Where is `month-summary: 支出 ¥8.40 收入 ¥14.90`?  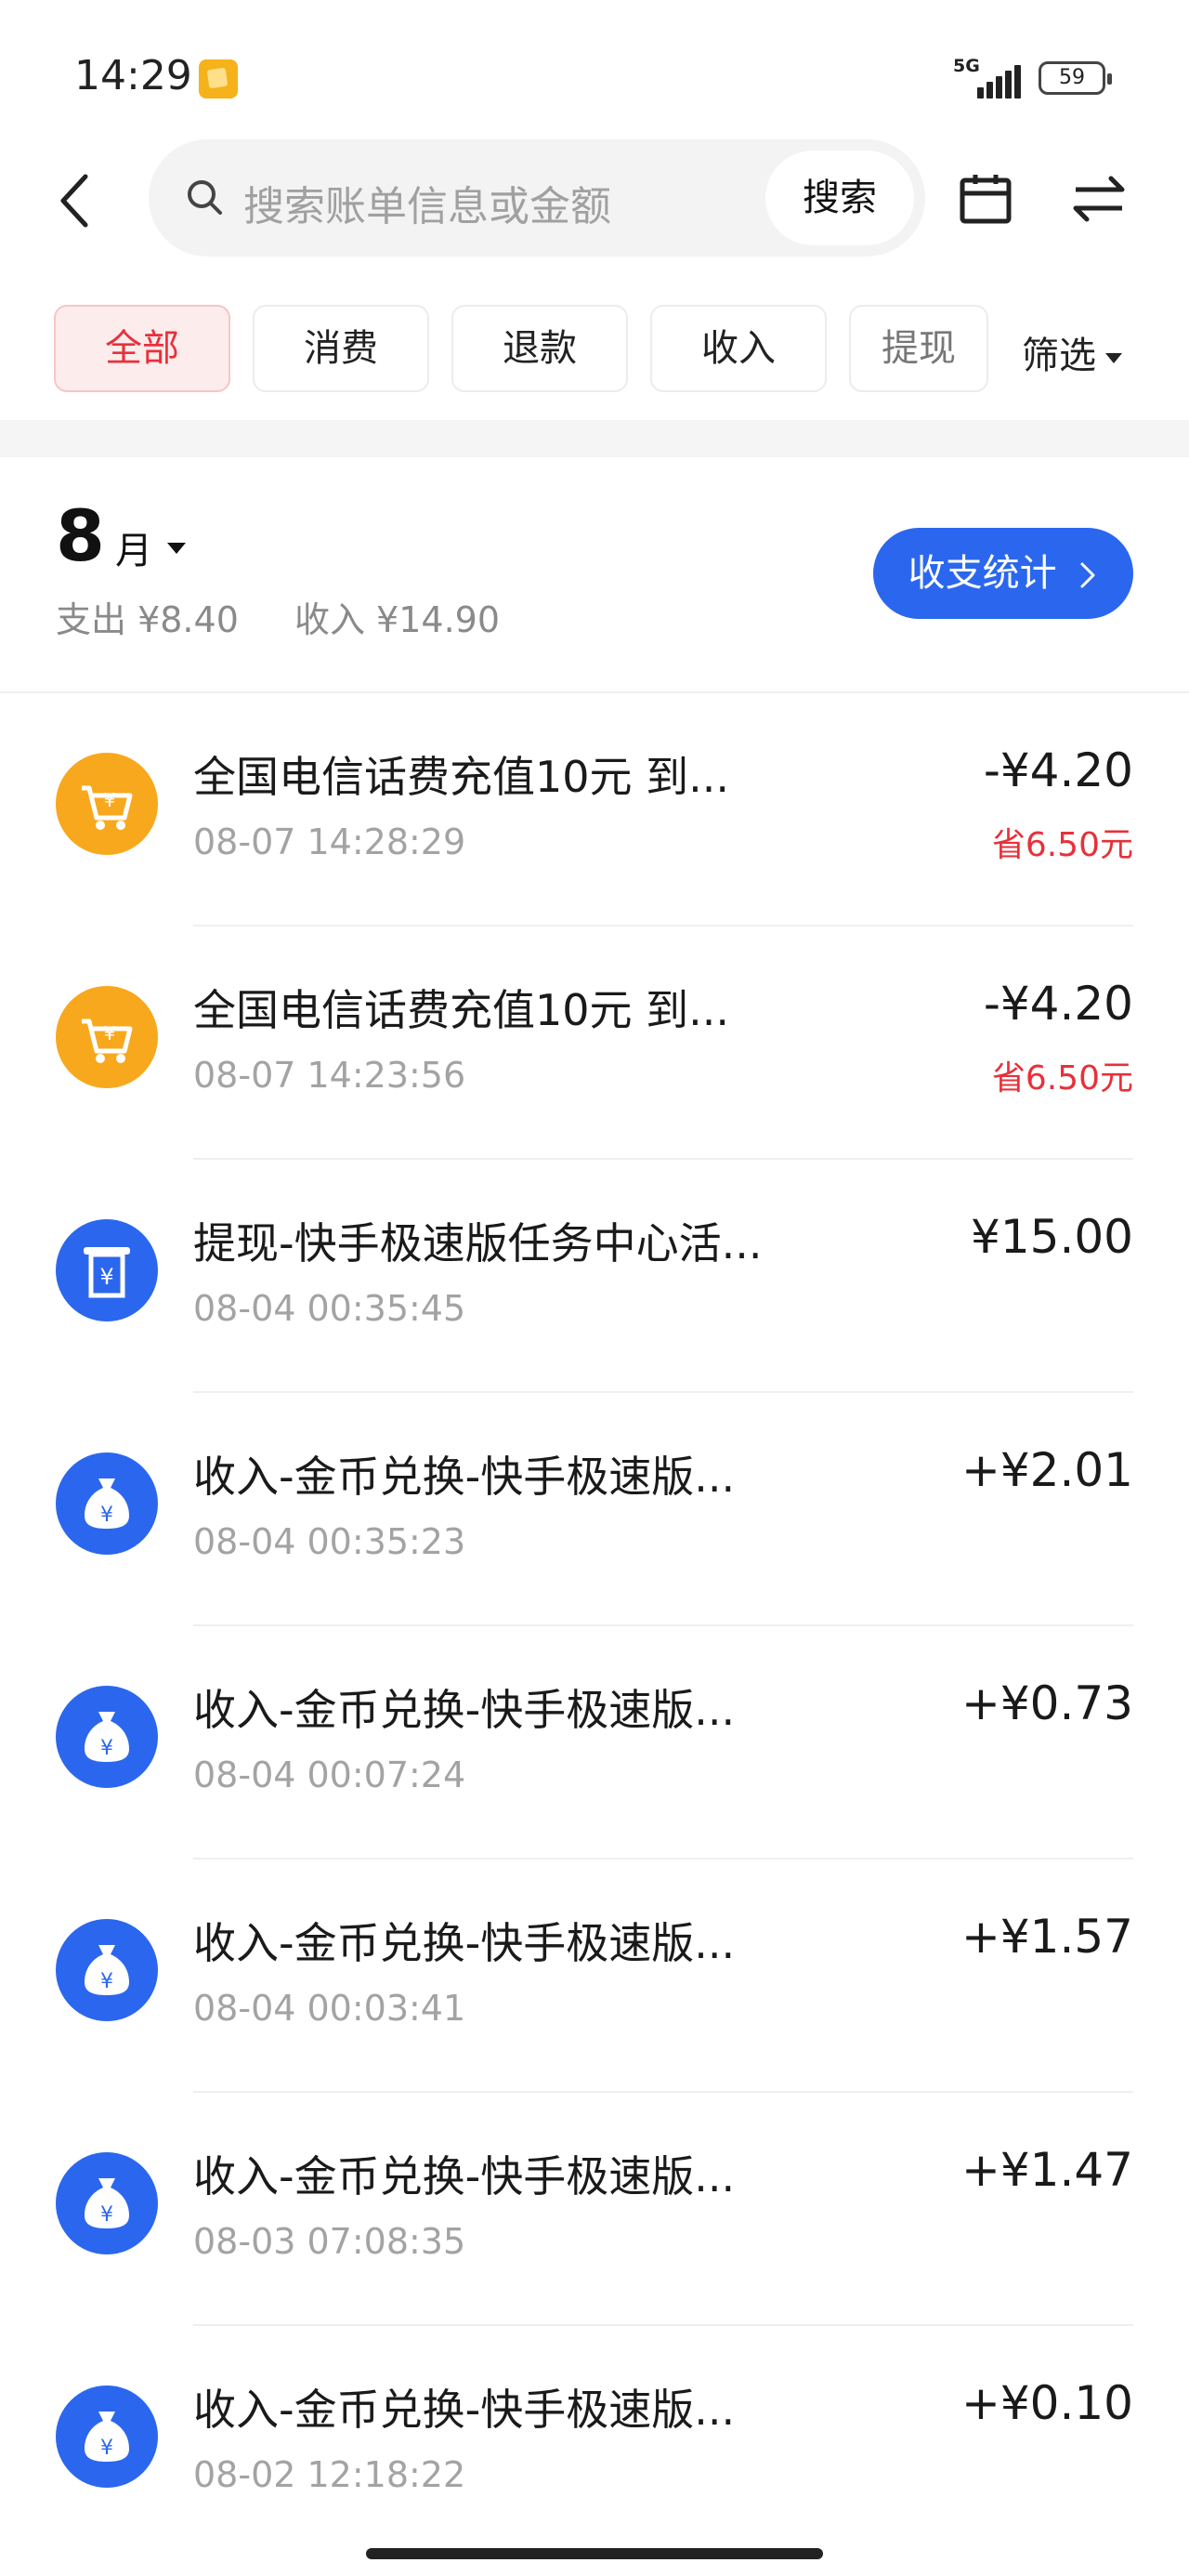
month-summary: 支出 ¥8.40 收入 ¥14.90 is located at coordinates (300, 616).